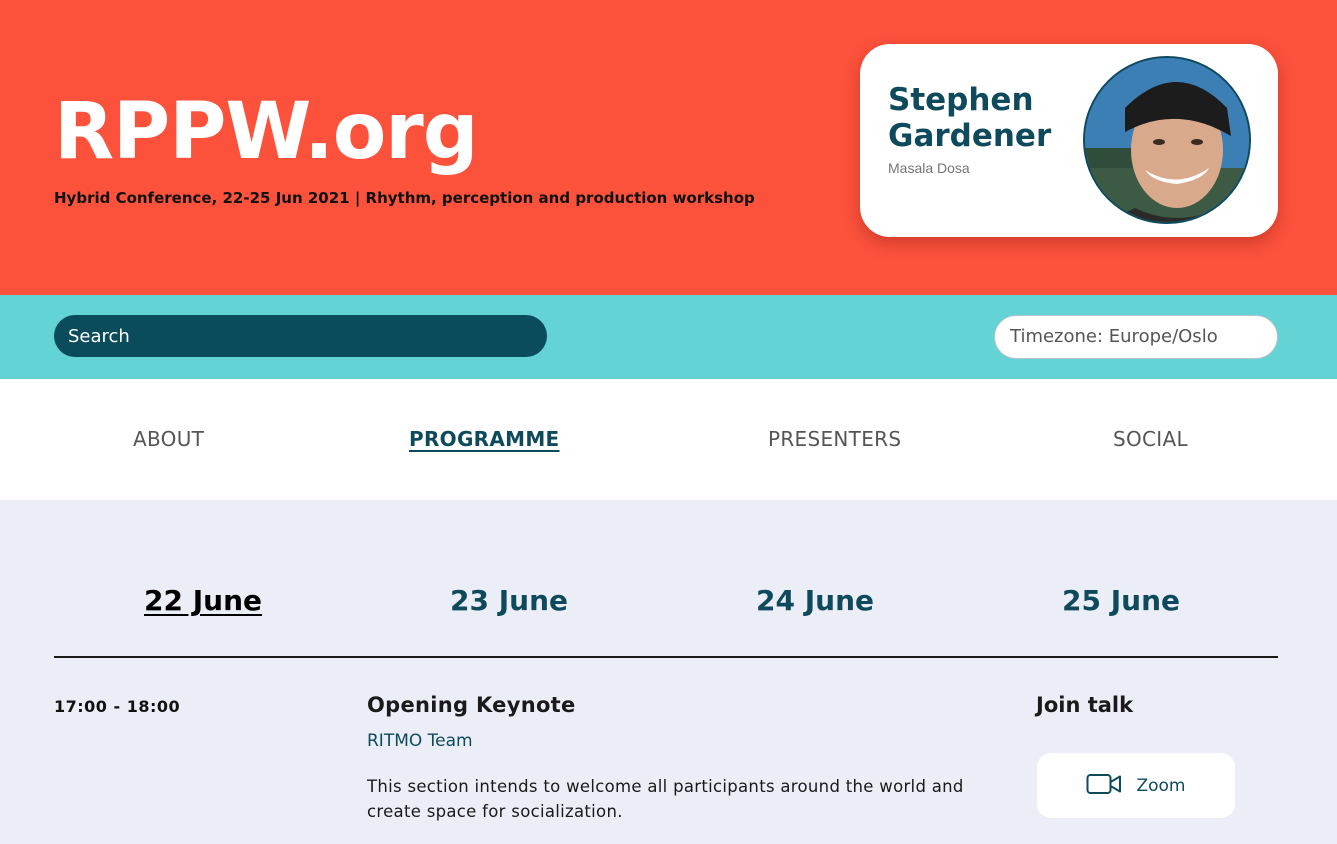 This screenshot has width=1337, height=844. I want to click on session-author: RITMO Team, so click(420, 741).